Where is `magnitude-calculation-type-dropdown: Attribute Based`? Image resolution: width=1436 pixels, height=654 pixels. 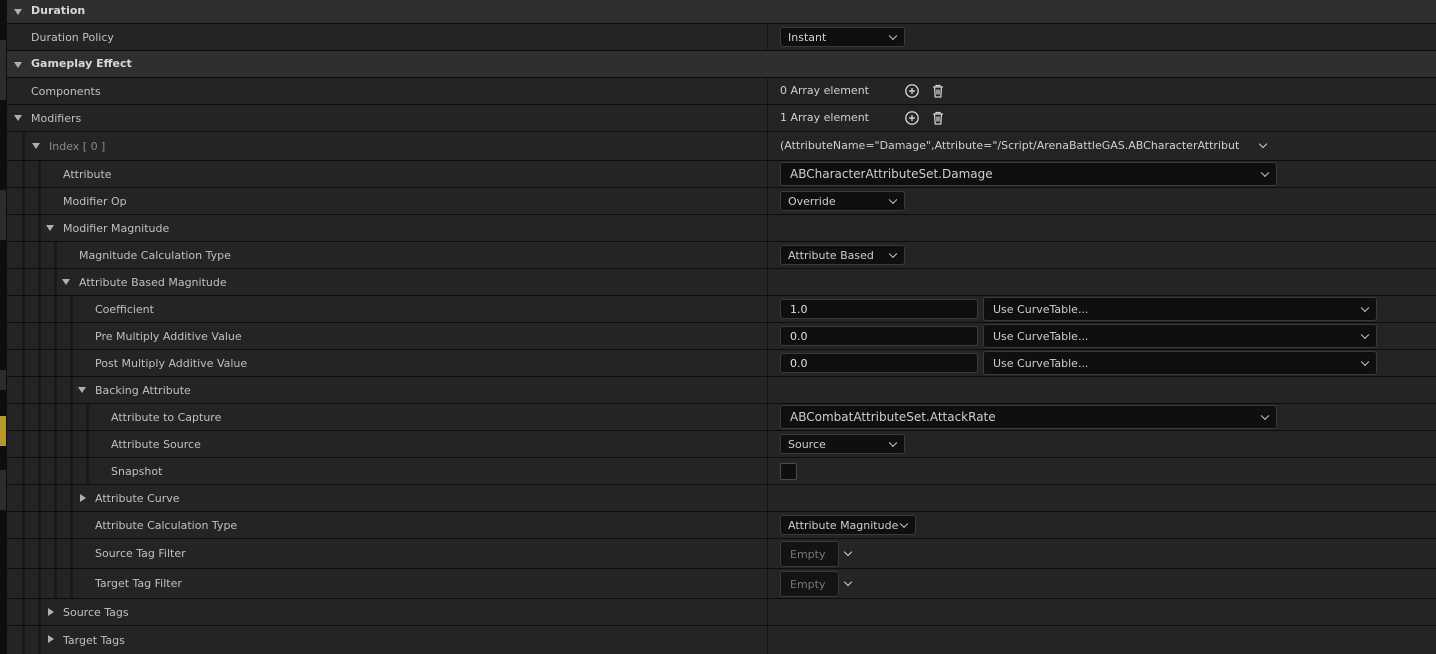
magnitude-calculation-type-dropdown: Attribute Based is located at coordinates (842, 255).